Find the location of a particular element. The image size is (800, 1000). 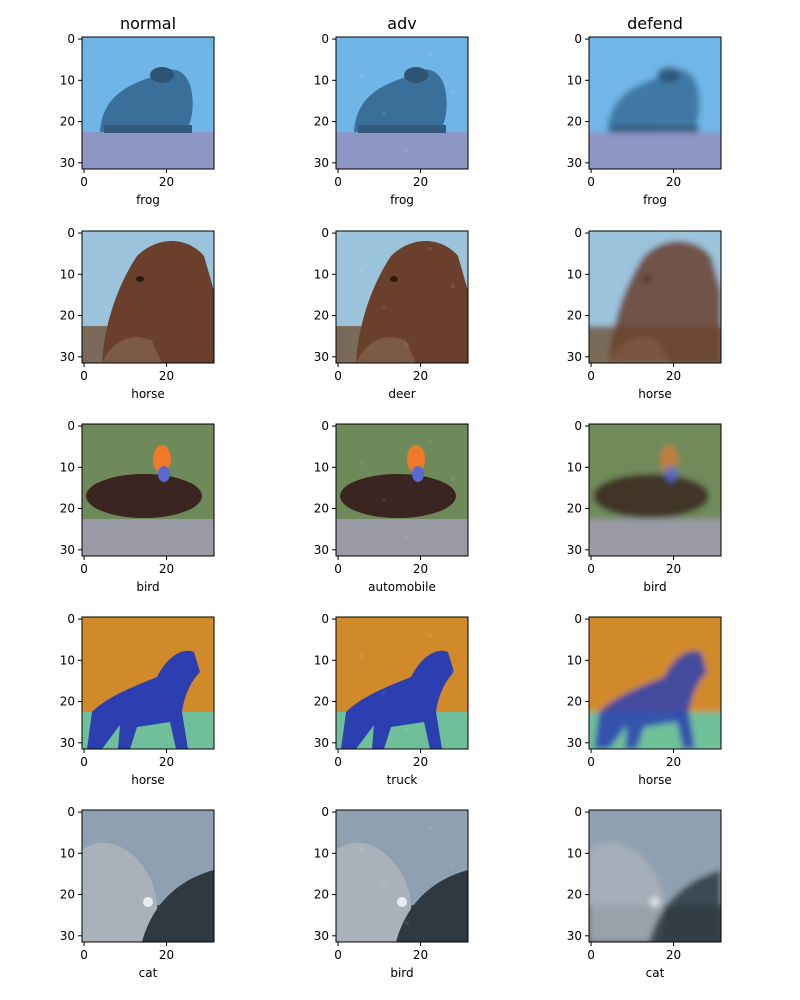

prediction-label: cat is located at coordinates (148, 973).